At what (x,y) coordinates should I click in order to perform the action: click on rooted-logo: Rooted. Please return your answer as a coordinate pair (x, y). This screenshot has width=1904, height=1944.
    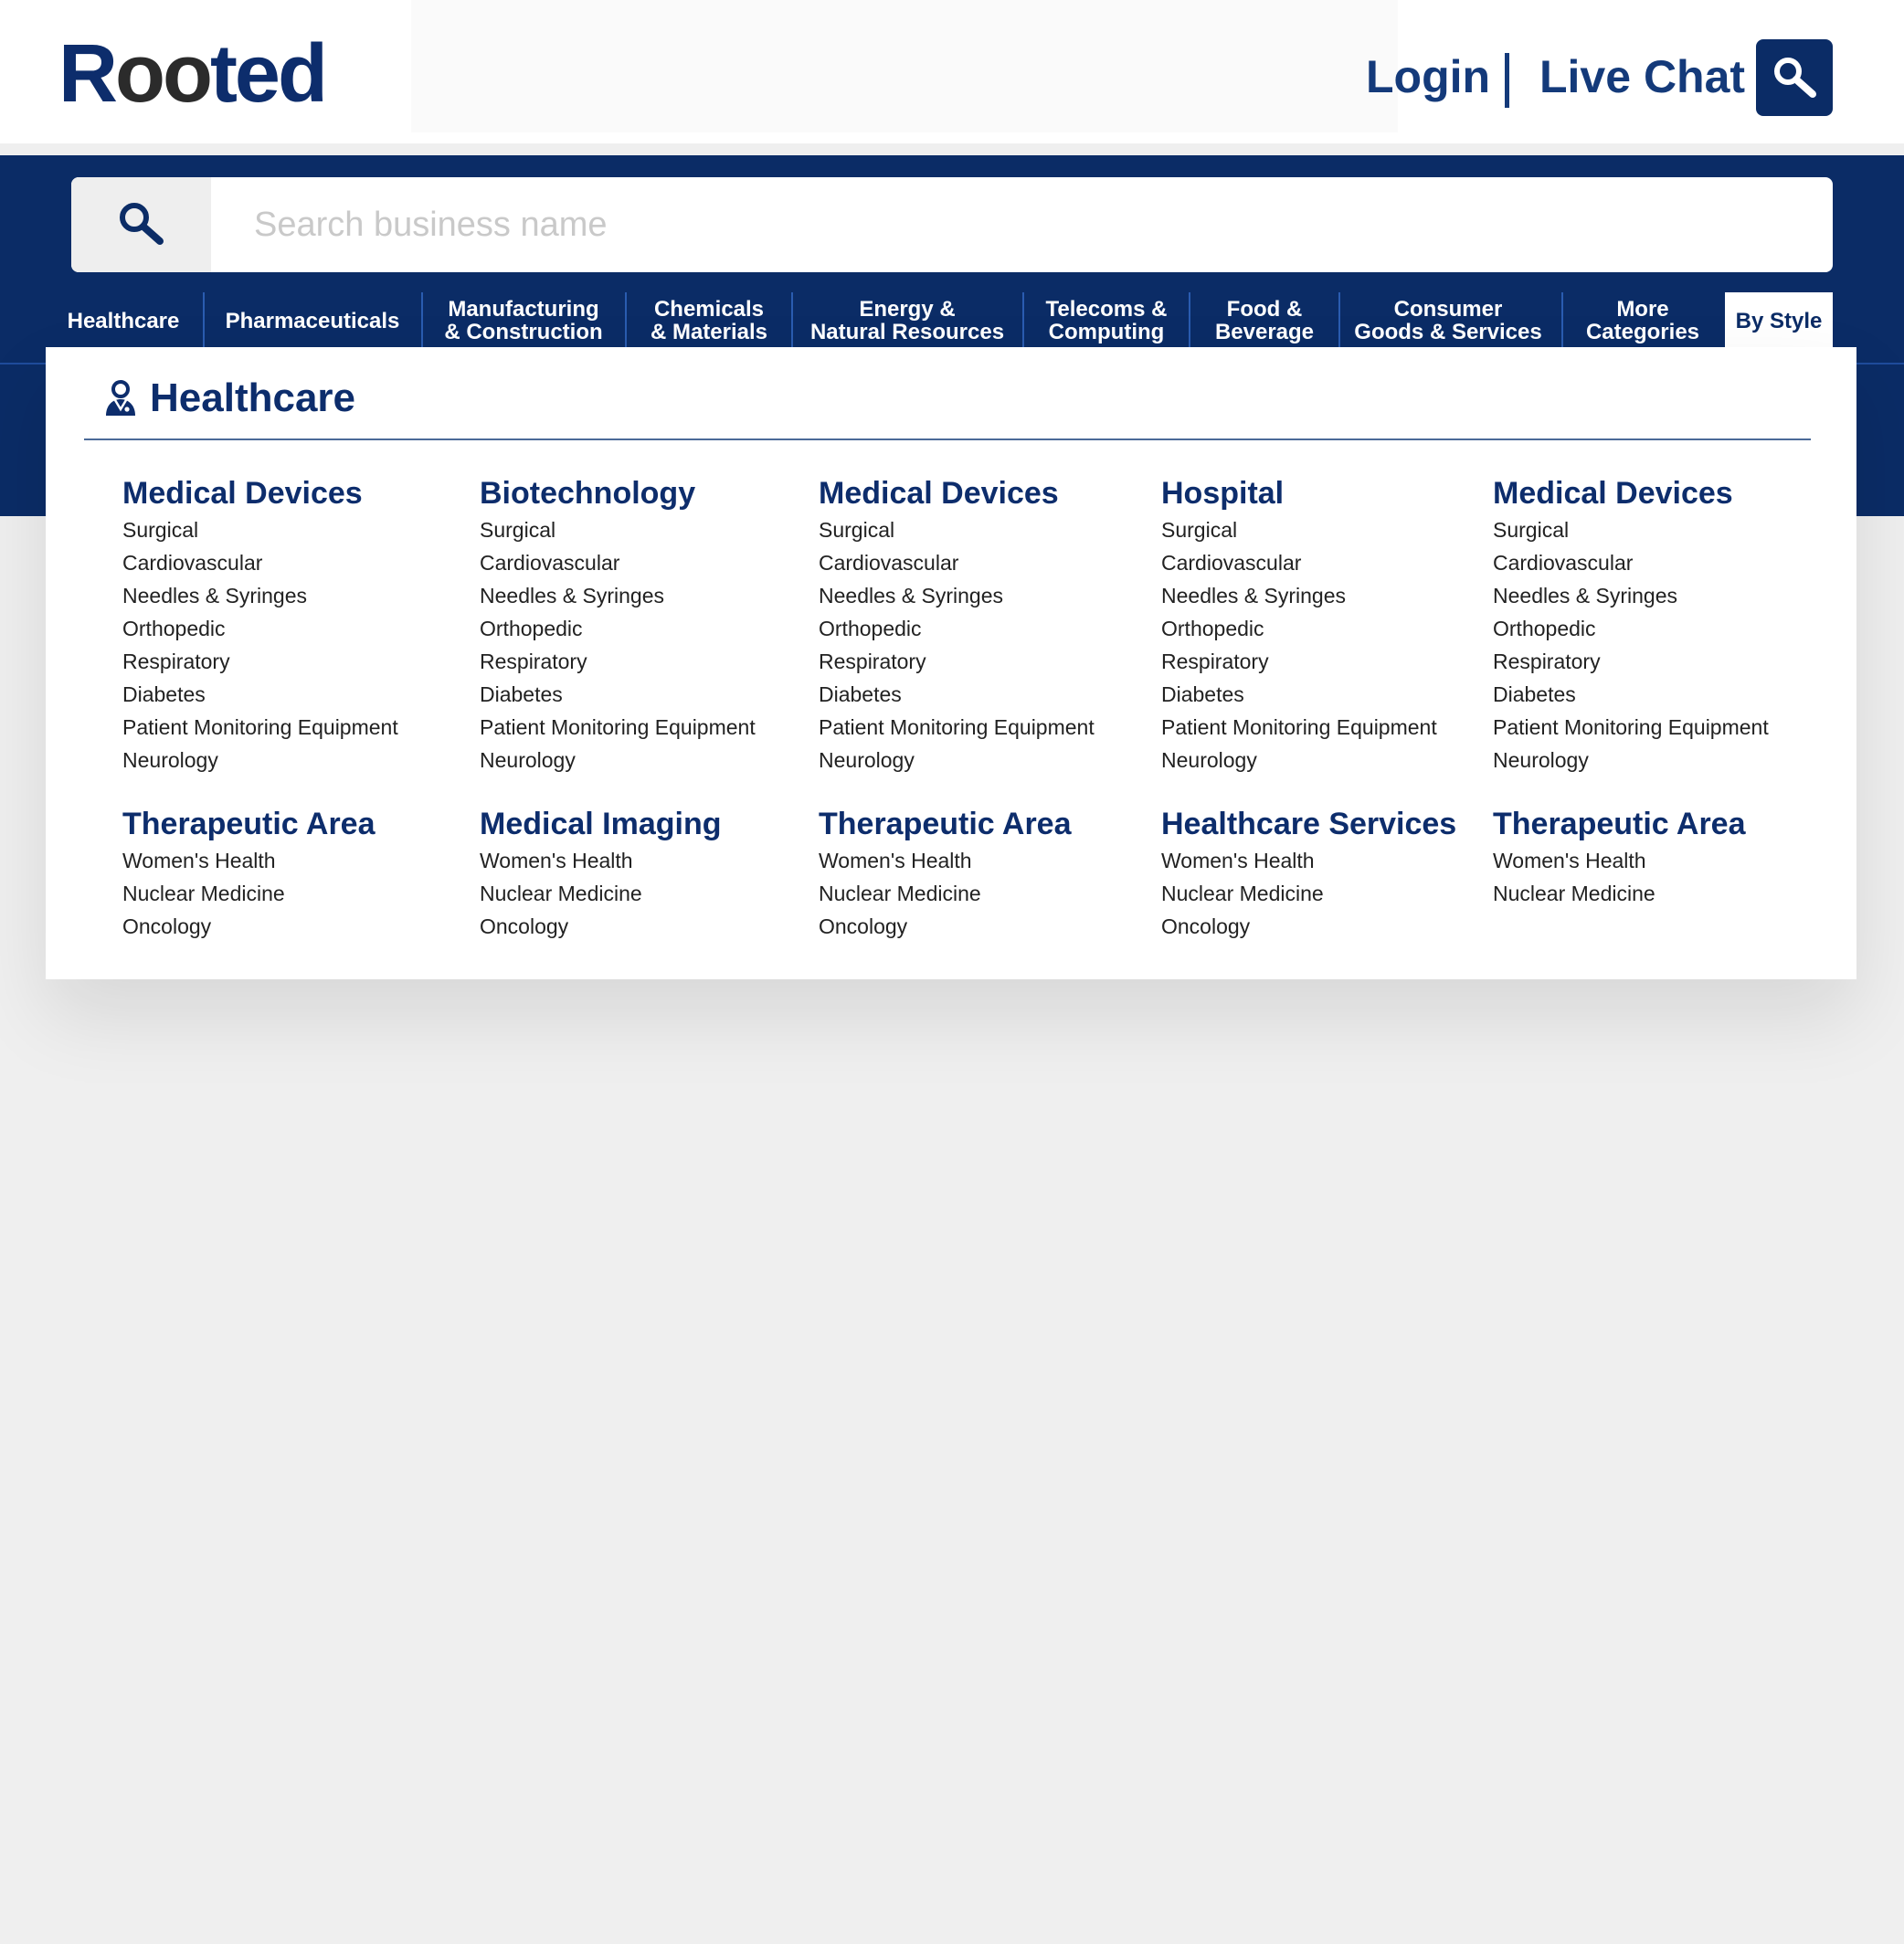
    Looking at the image, I should click on (193, 74).